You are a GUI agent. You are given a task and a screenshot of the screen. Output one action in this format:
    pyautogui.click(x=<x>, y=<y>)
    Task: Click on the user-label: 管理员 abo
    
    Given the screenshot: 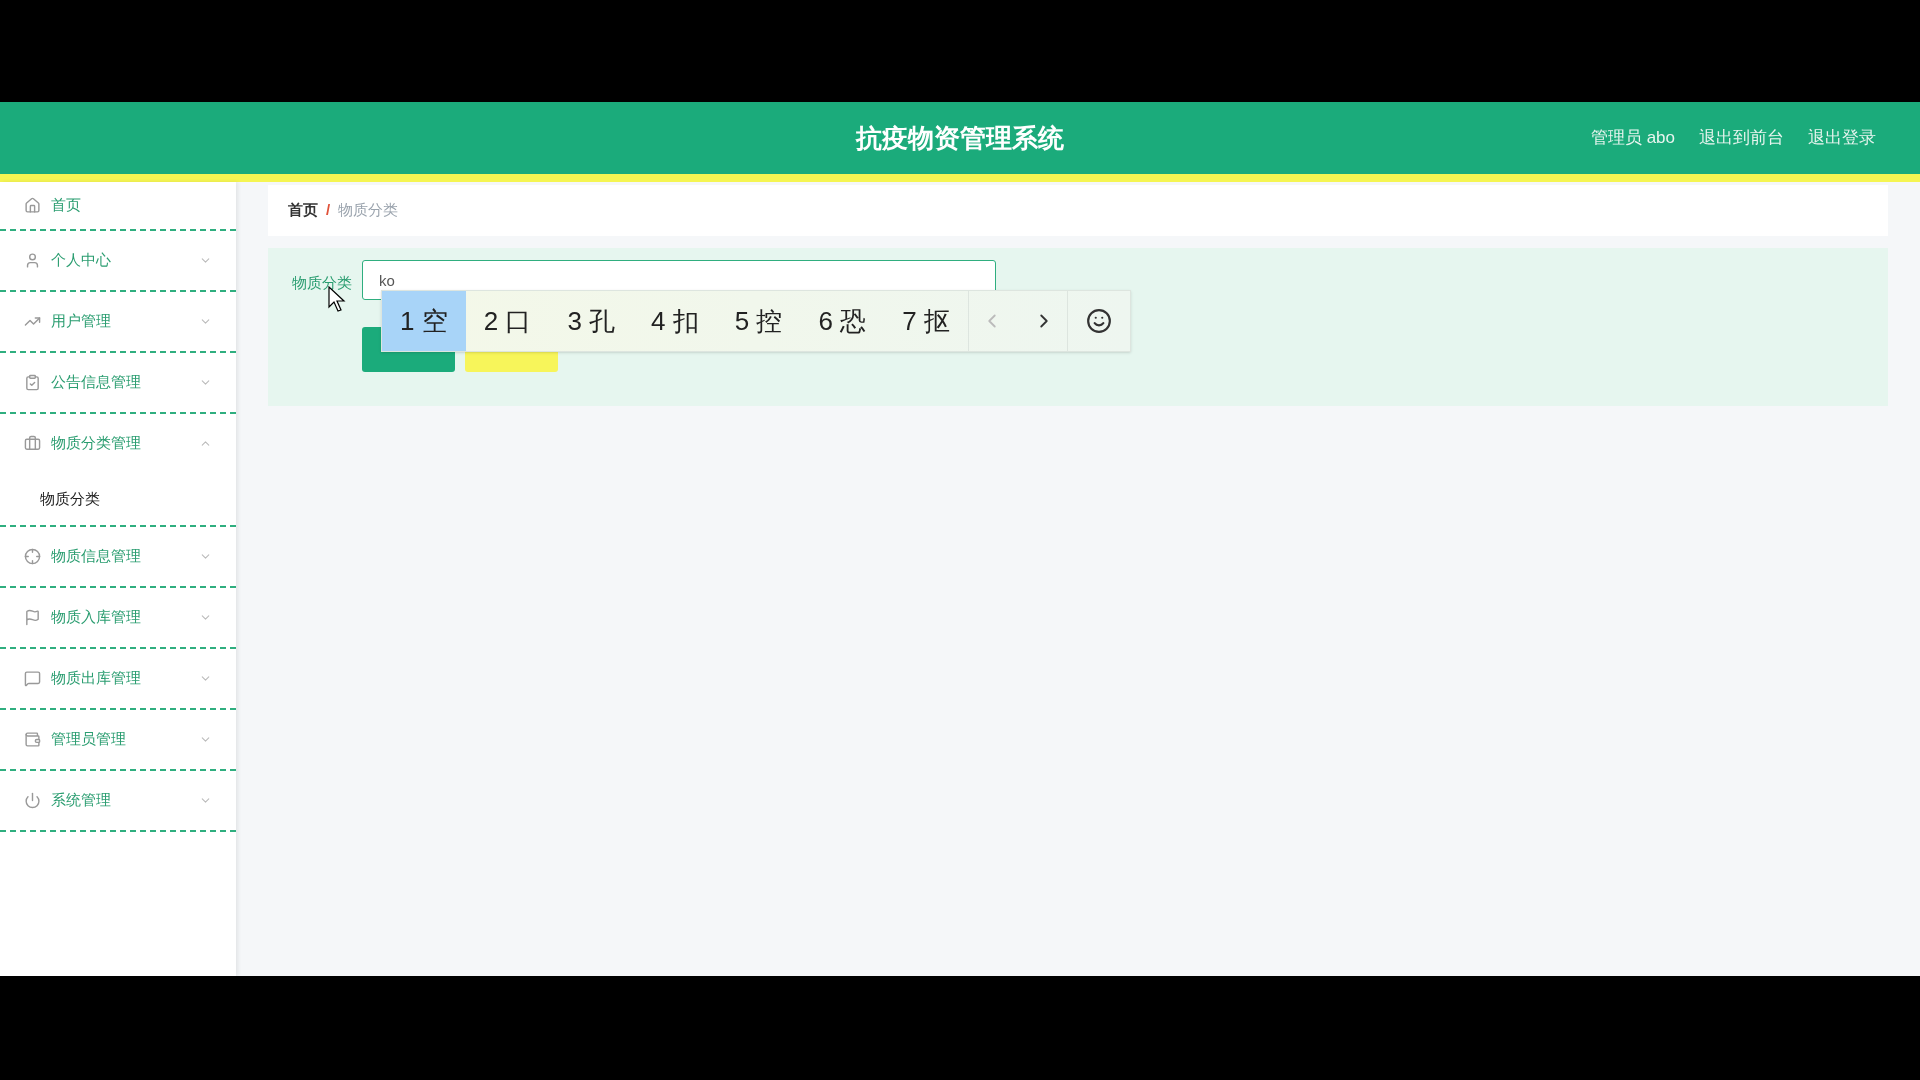 What is the action you would take?
    pyautogui.click(x=1632, y=138)
    